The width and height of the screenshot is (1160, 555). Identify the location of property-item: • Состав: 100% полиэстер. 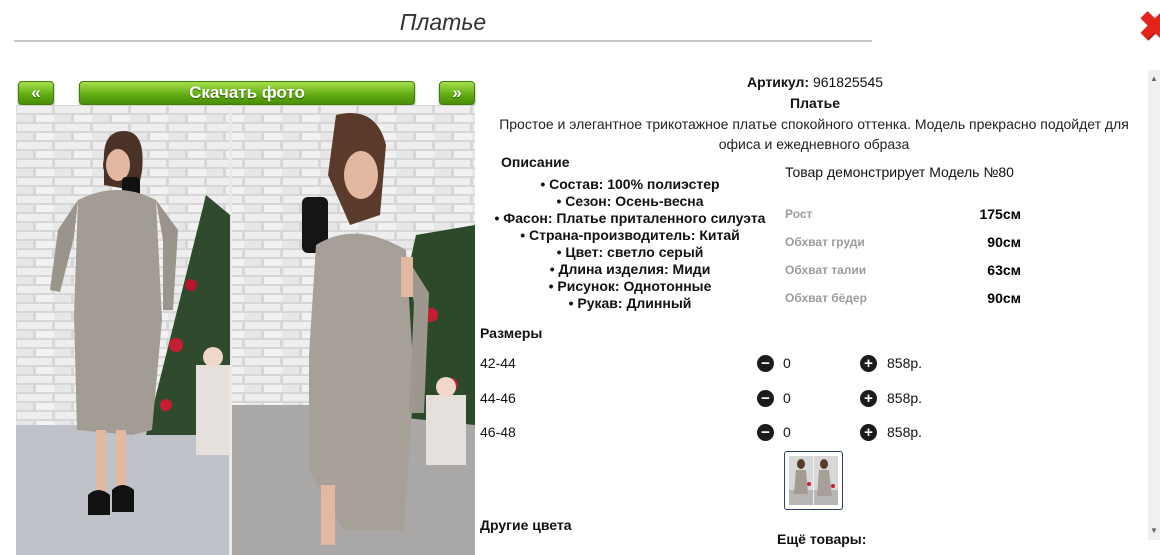
(630, 184).